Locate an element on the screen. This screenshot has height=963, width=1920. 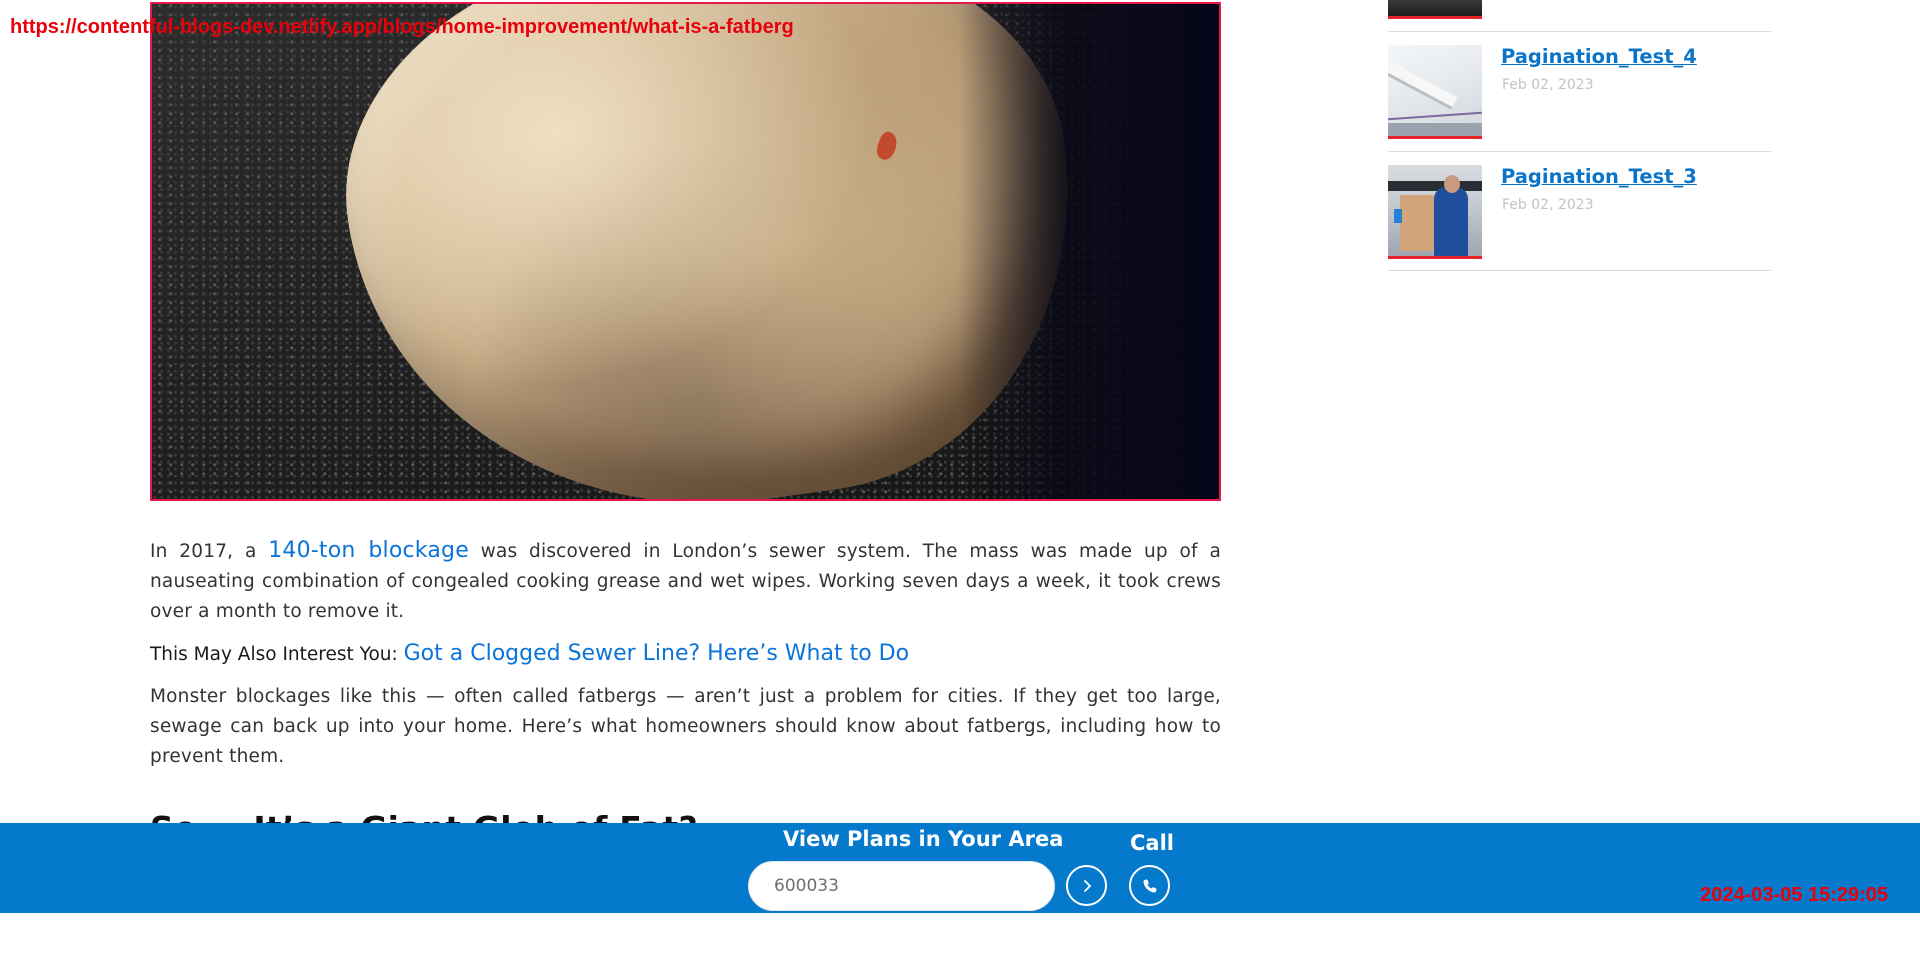
sidebar-post-item: Pagination_Test_3 Feb 02, 2023 is located at coordinates (1579, 212).